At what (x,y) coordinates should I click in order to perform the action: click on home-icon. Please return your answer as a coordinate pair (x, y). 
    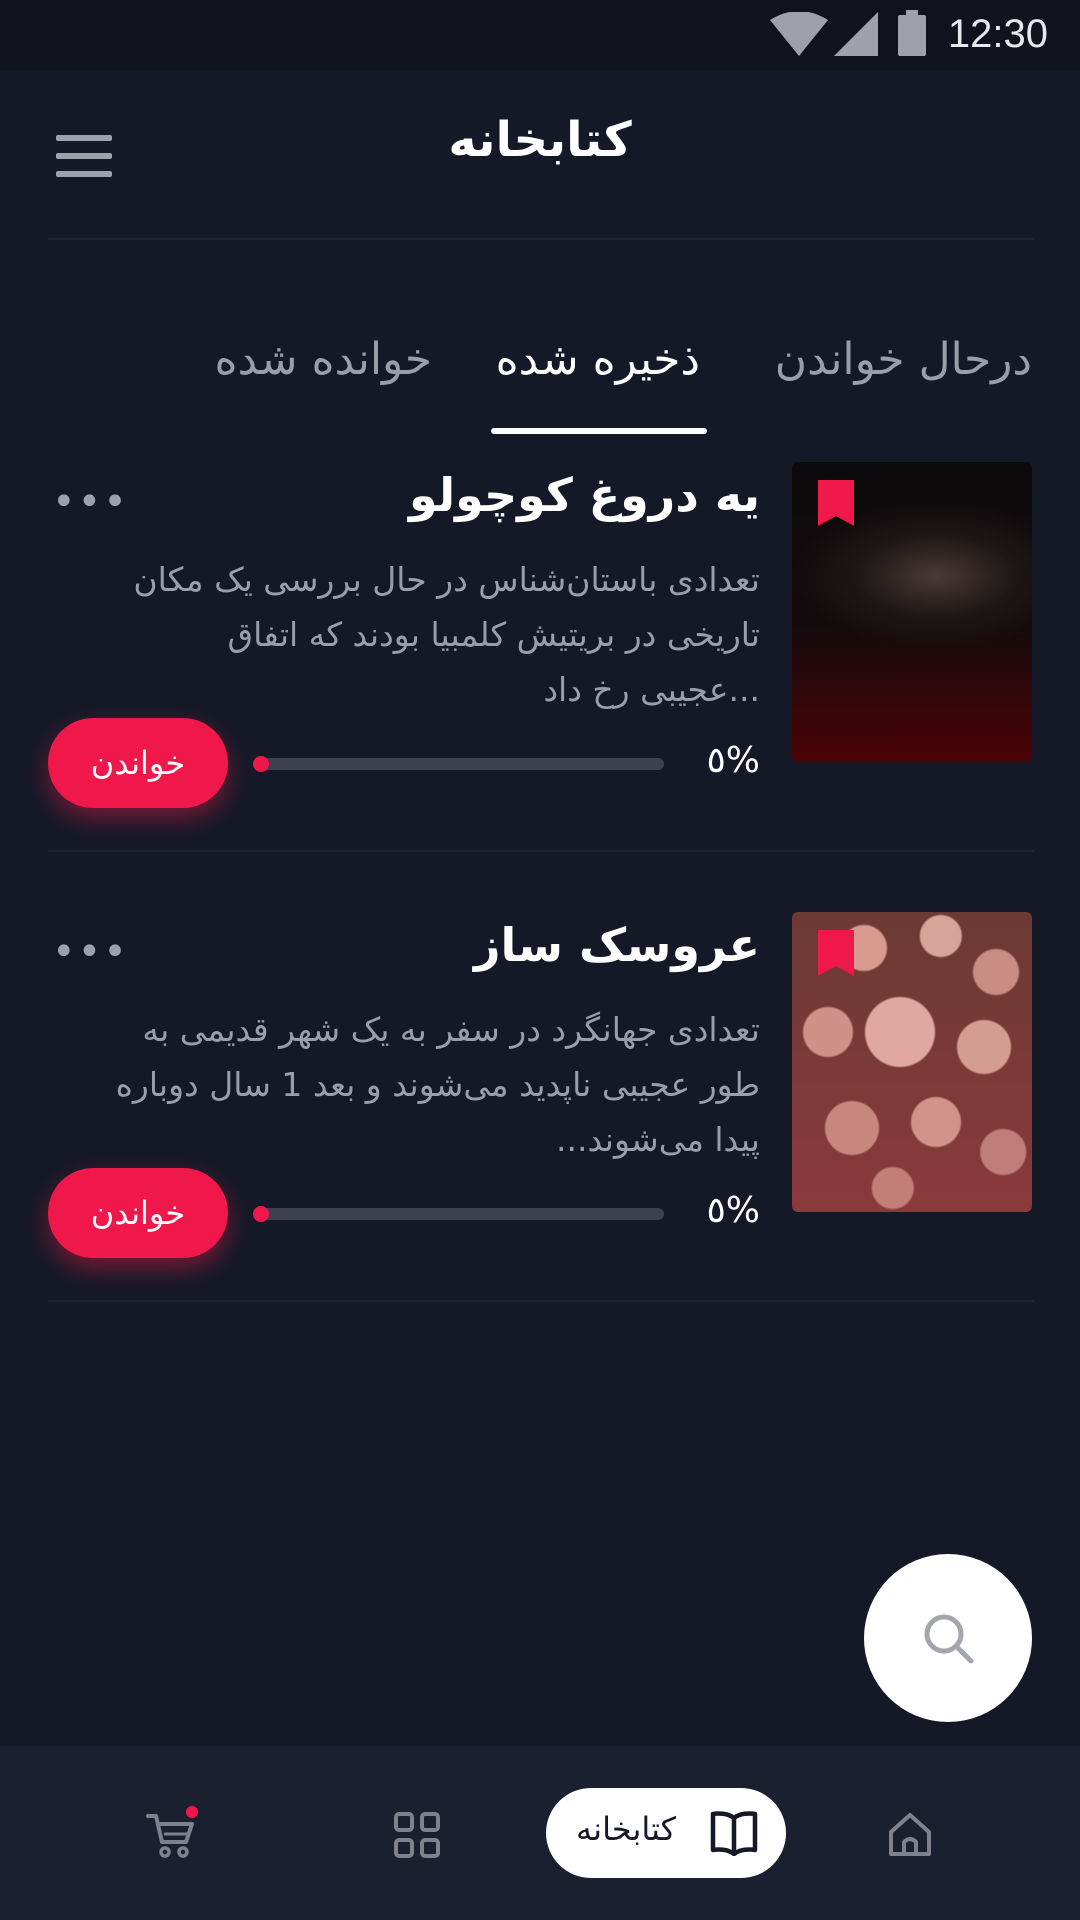
    Looking at the image, I should click on (910, 1834).